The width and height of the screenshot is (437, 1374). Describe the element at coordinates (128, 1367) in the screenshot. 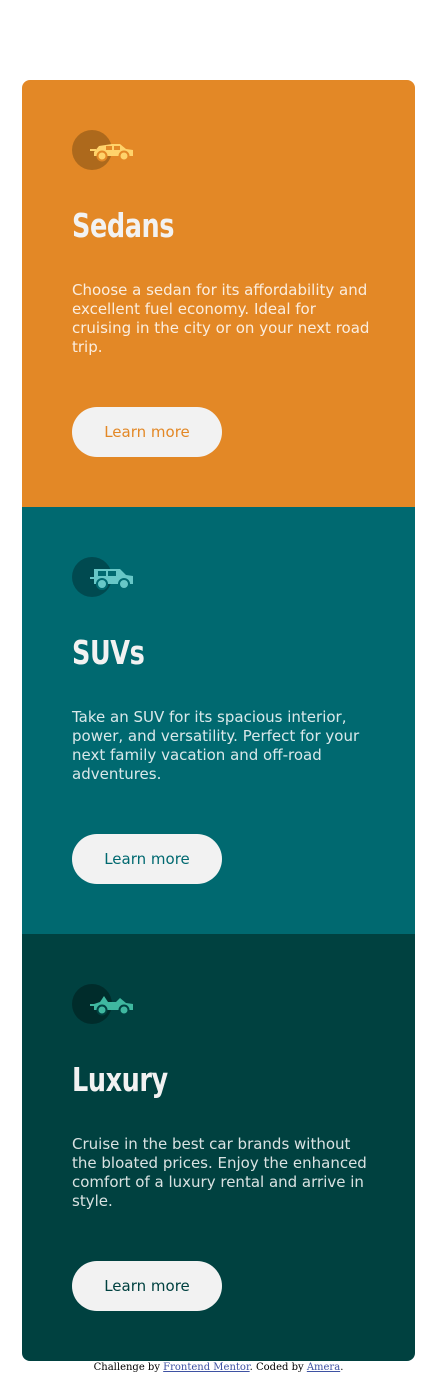

I see `attribution-prefix: Challenge by` at that location.